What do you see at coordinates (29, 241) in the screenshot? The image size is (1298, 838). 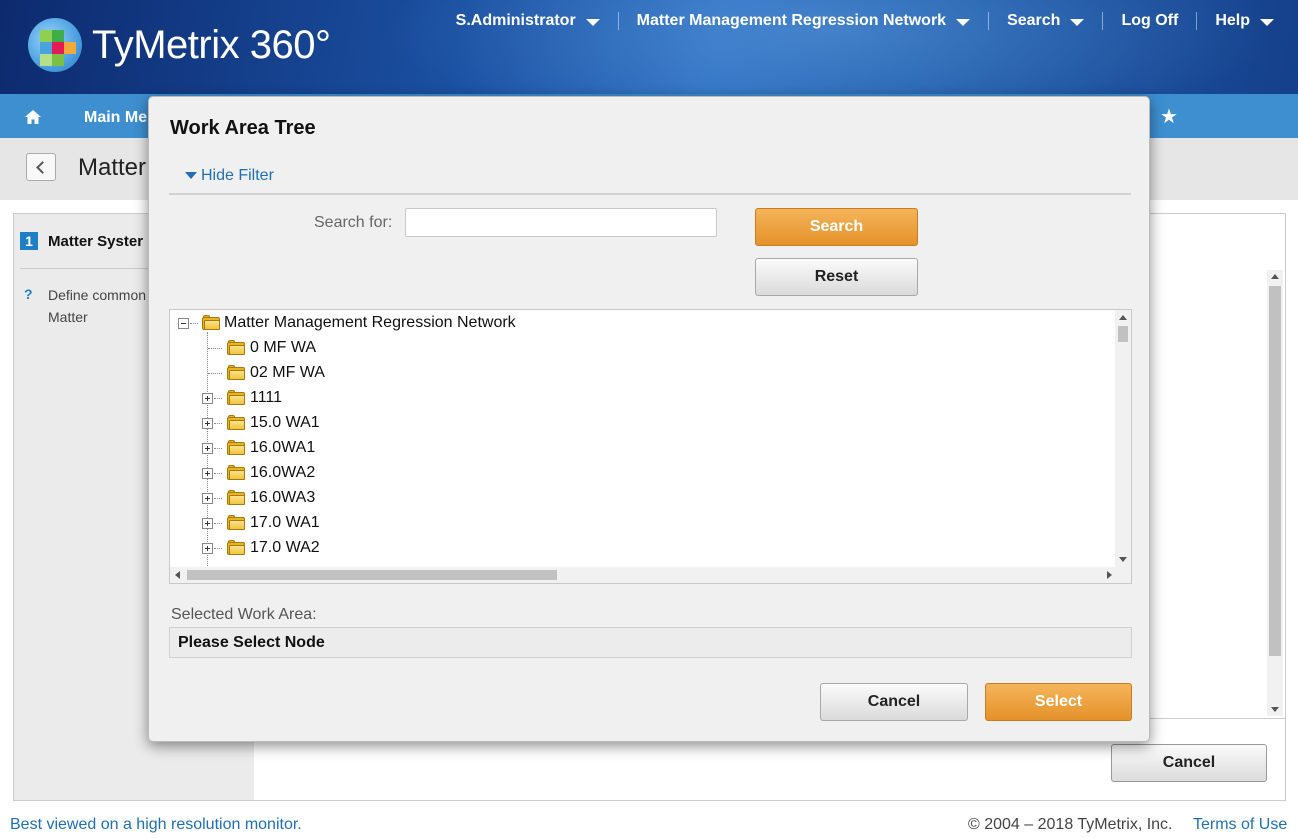 I see `step-number-badge: 1` at bounding box center [29, 241].